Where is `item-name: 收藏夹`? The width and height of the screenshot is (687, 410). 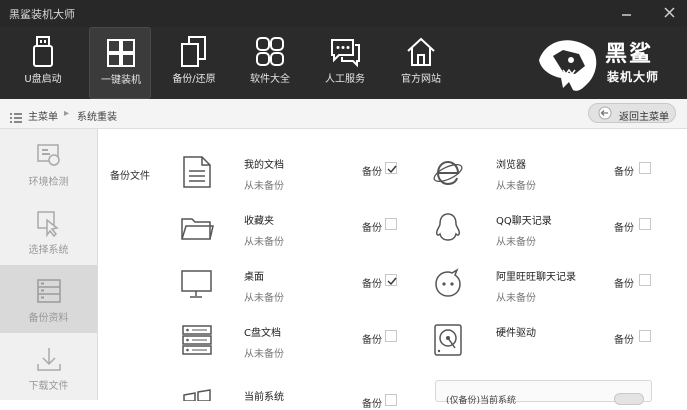 item-name: 收藏夹 is located at coordinates (259, 221).